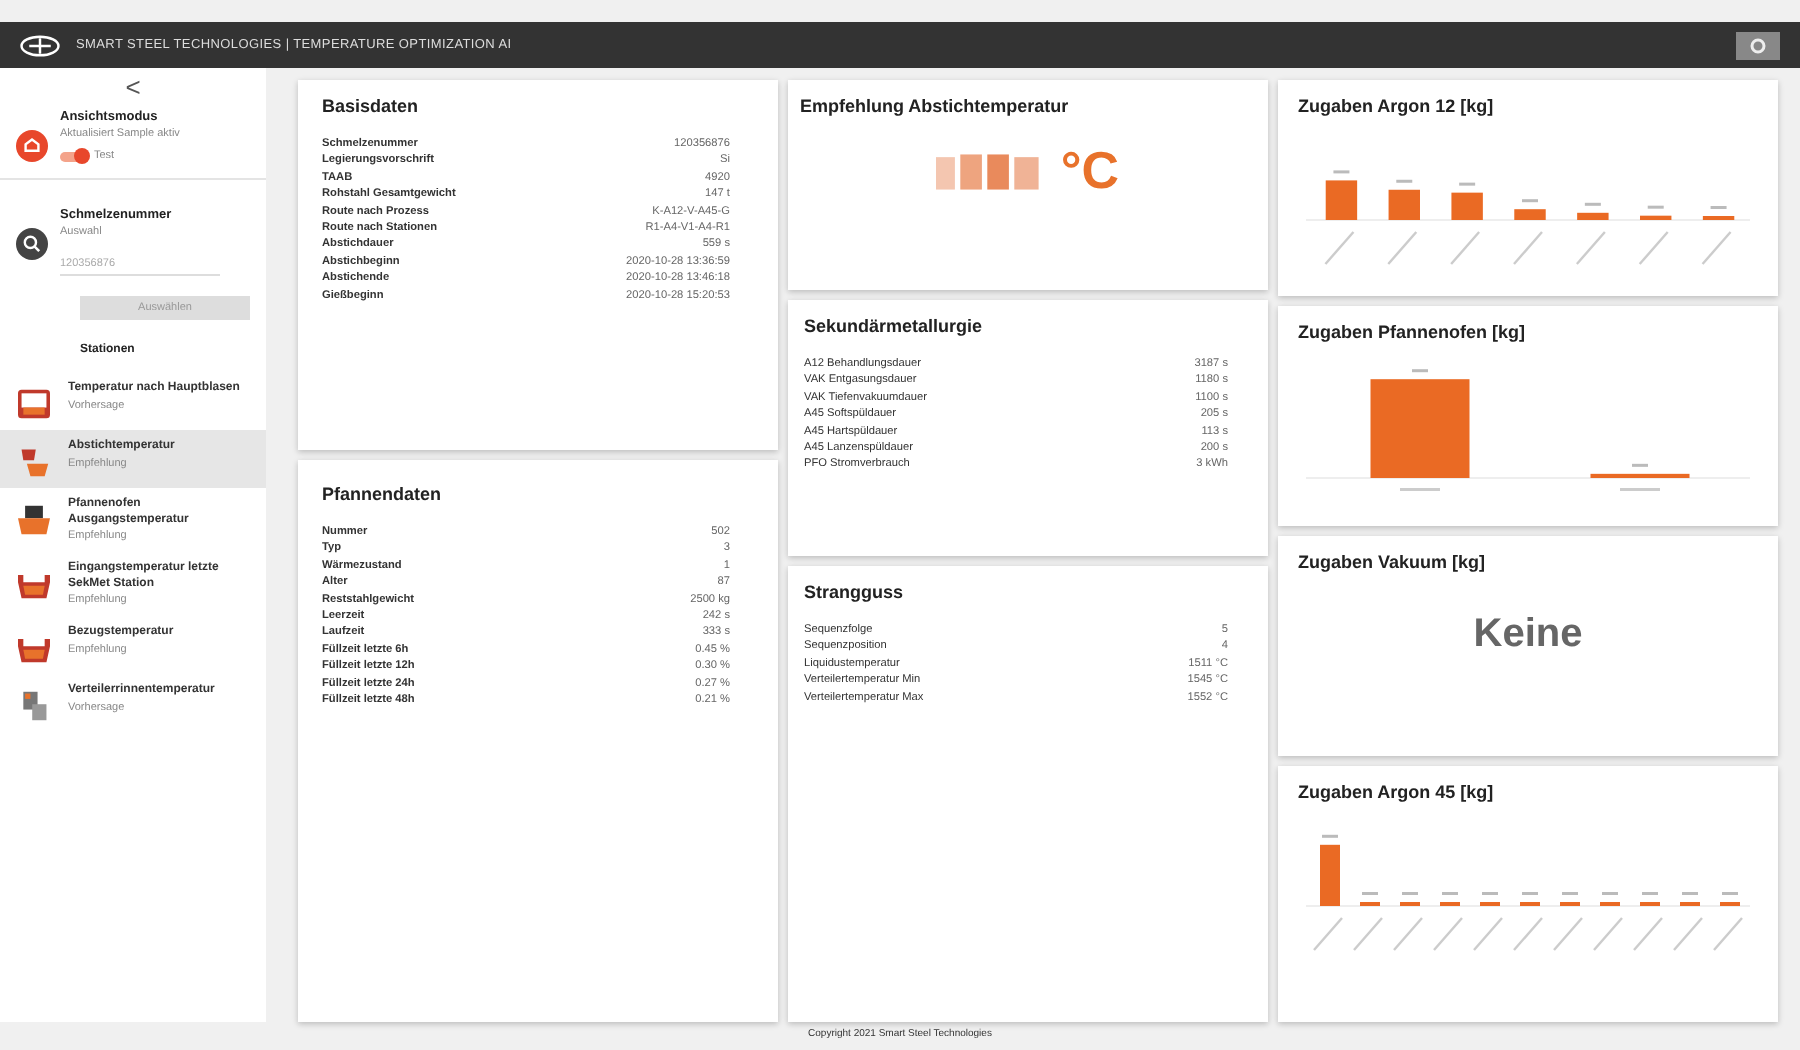 Image resolution: width=1800 pixels, height=1050 pixels. Describe the element at coordinates (935, 106) in the screenshot. I see `card-title: Empfehlung Abstichtemperatur` at that location.